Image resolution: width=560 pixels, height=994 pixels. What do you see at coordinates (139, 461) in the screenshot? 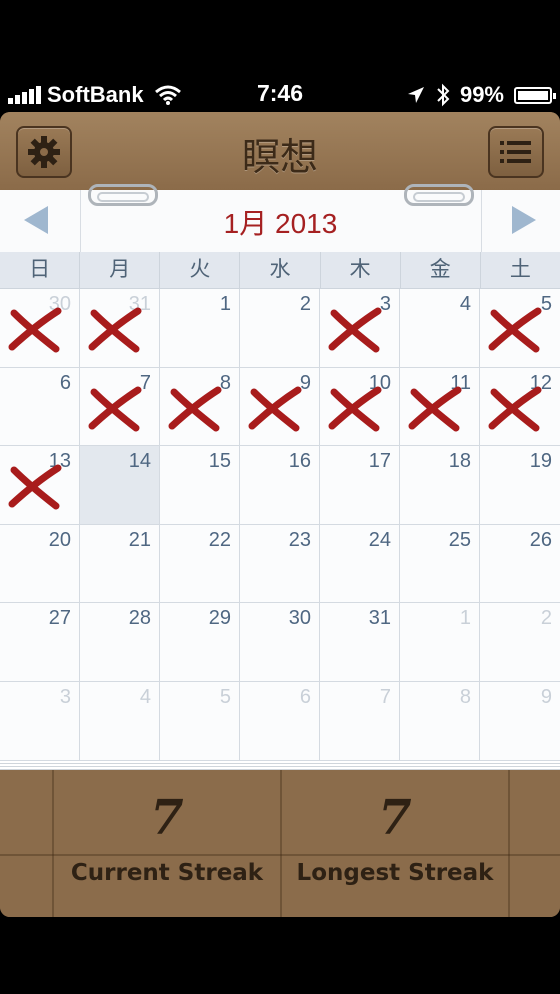
I see `day-number: 14` at bounding box center [139, 461].